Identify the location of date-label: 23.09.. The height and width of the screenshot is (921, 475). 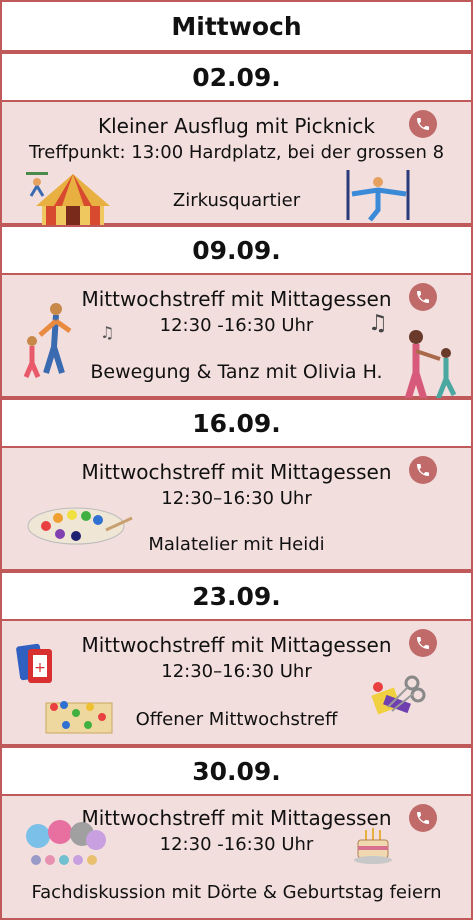
(236, 596).